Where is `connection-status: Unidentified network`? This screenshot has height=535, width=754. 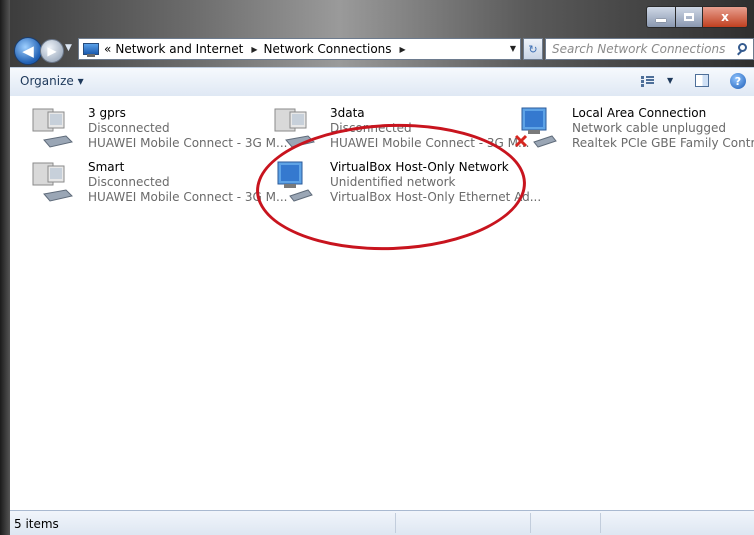
connection-status: Unidentified network is located at coordinates (393, 182).